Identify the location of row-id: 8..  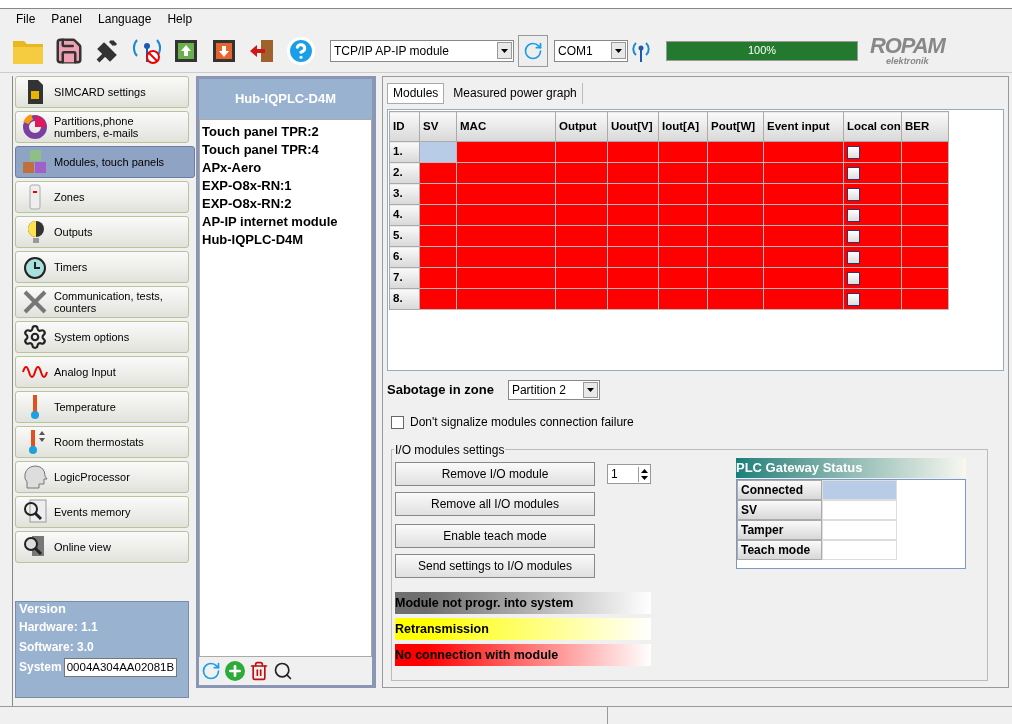
(404, 299).